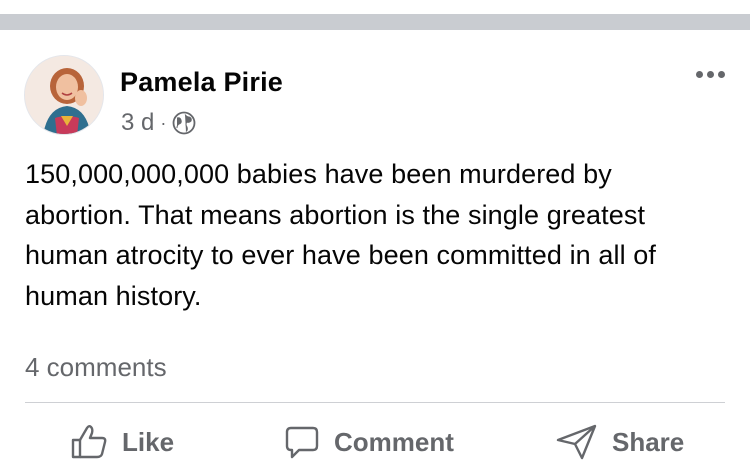 This screenshot has height=471, width=750. What do you see at coordinates (96, 367) in the screenshot?
I see `comments-count: 4 comments` at bounding box center [96, 367].